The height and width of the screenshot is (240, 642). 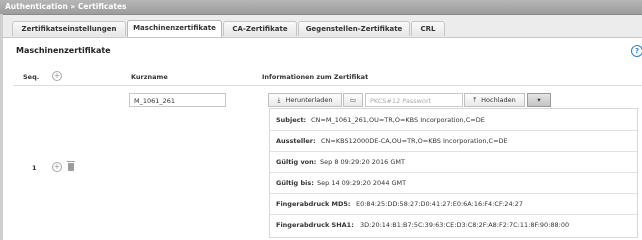 What do you see at coordinates (414, 100) in the screenshot?
I see `pkcs12-password-input: PKCS#12 Passwort` at bounding box center [414, 100].